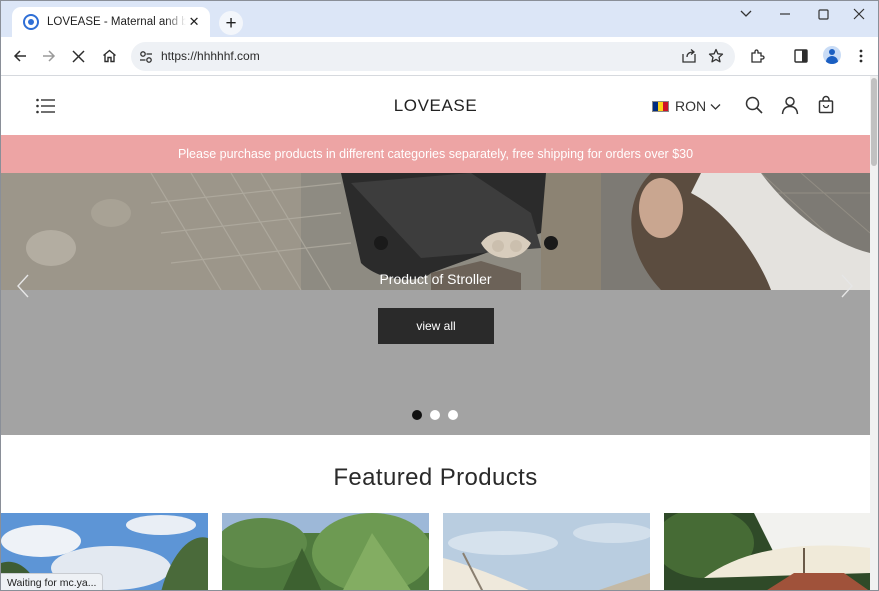 Image resolution: width=879 pixels, height=591 pixels. I want to click on minimize-icon, so click(785, 14).